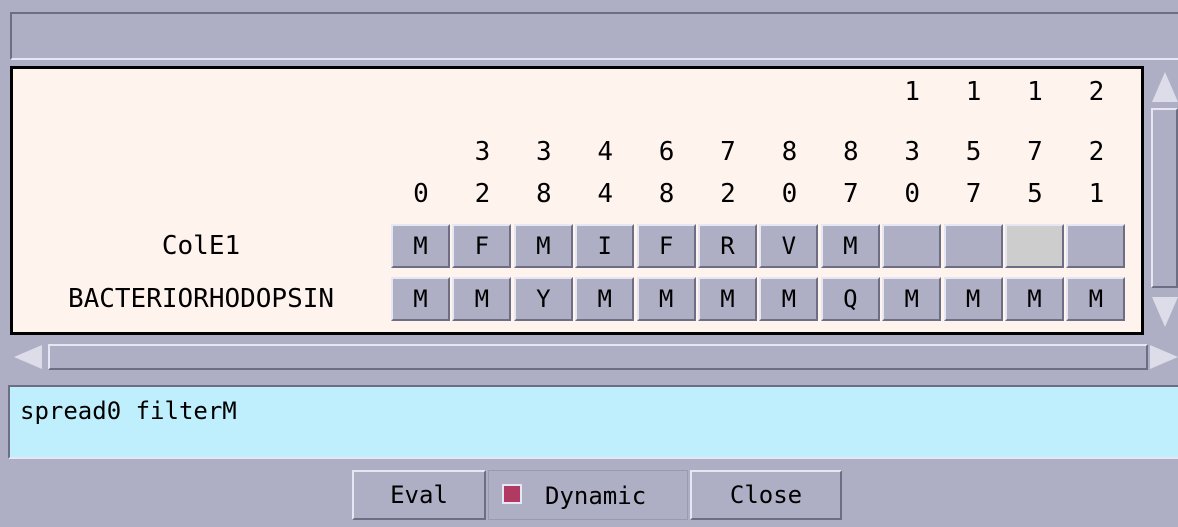  Describe the element at coordinates (789, 246) in the screenshot. I see `table-cell: V` at that location.